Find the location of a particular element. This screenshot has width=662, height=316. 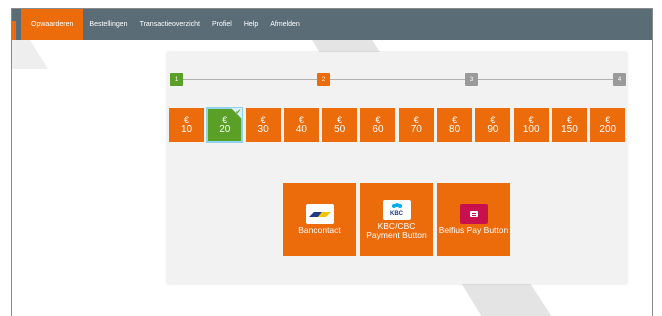

step-4: 4 is located at coordinates (619, 79).